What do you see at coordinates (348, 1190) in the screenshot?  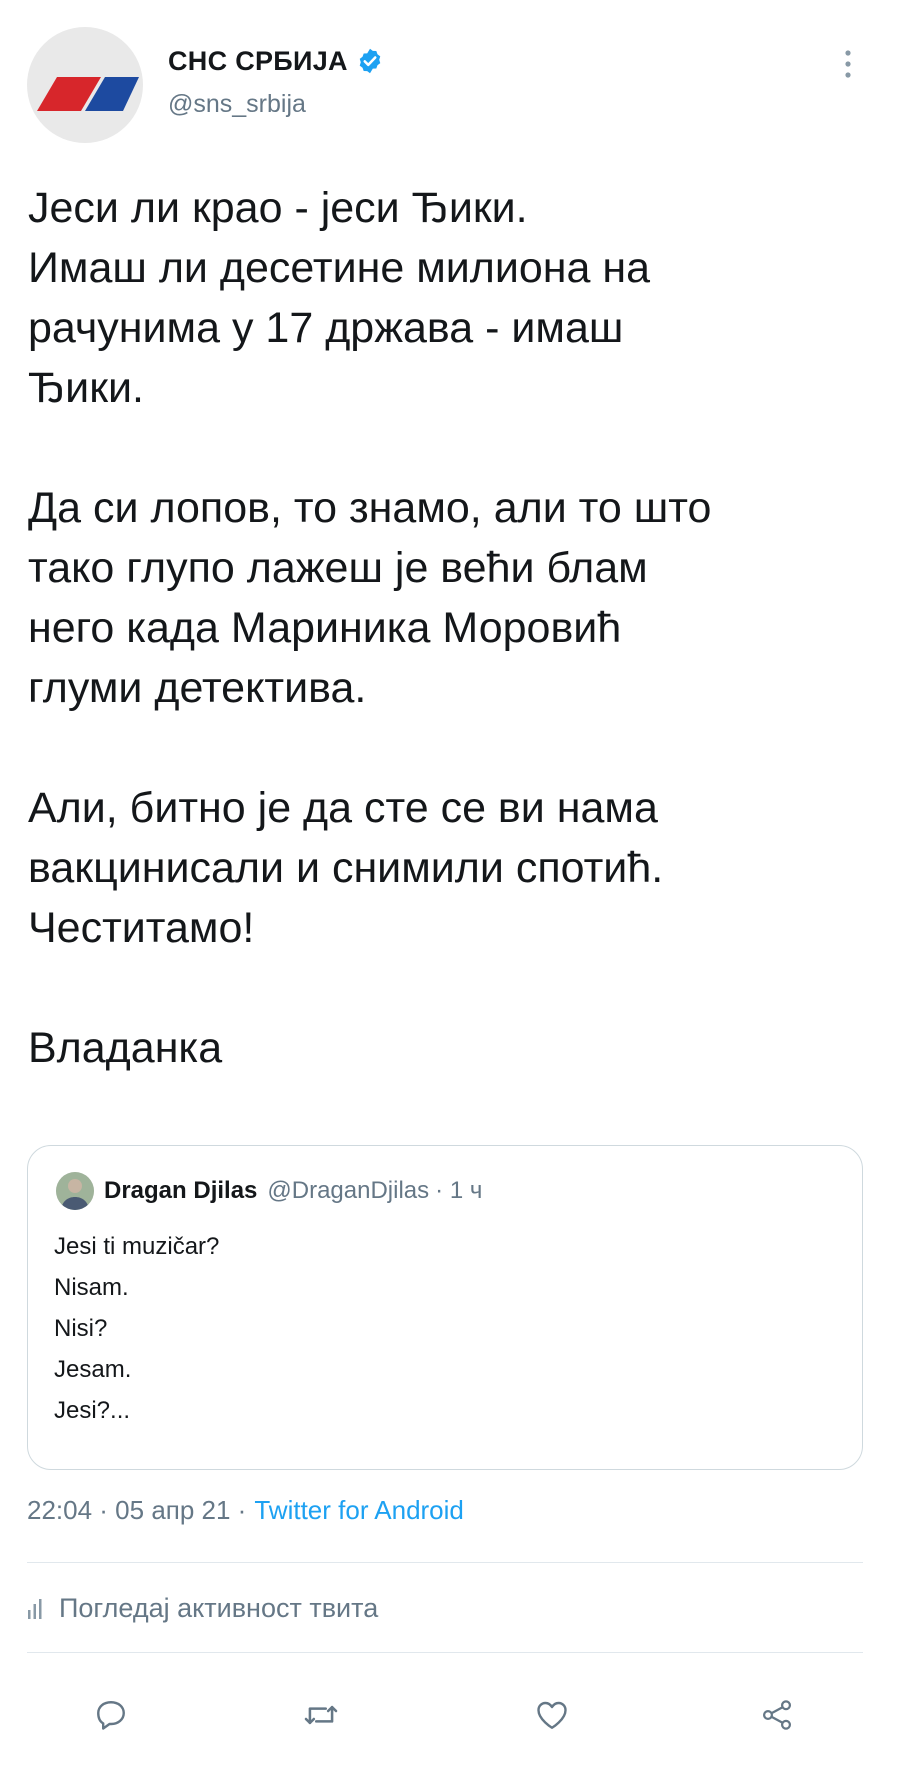 I see `quoted-handle: @DraganDjilas` at bounding box center [348, 1190].